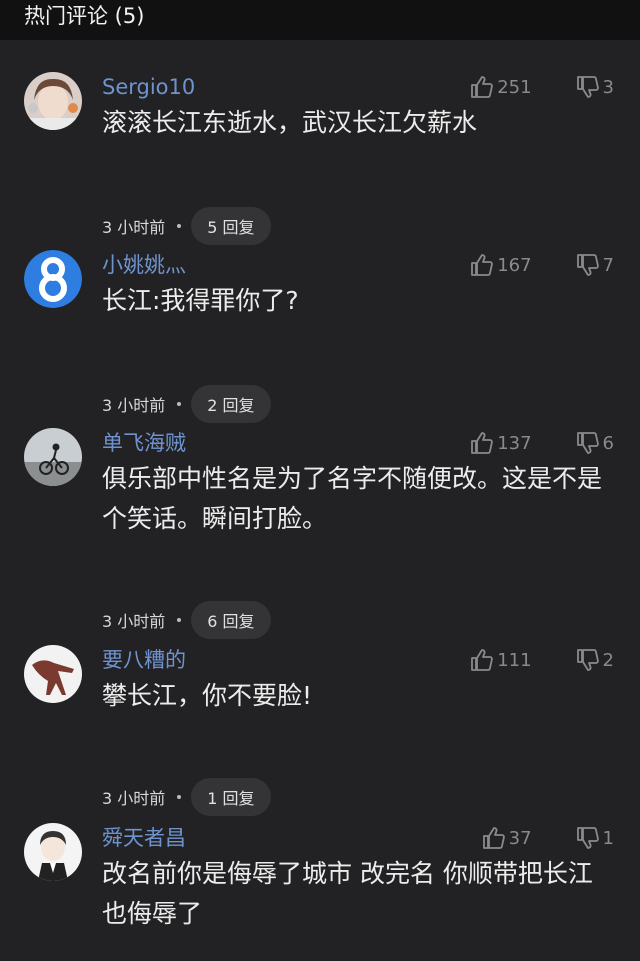 This screenshot has width=640, height=961. Describe the element at coordinates (542, 265) in the screenshot. I see `comment-stats: 167 7` at that location.